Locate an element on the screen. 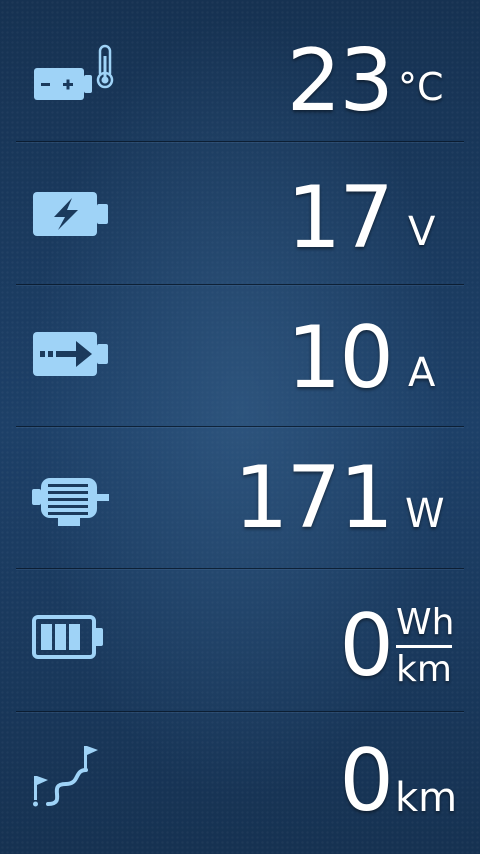  consumption-unit-numerator: Wh is located at coordinates (425, 622).